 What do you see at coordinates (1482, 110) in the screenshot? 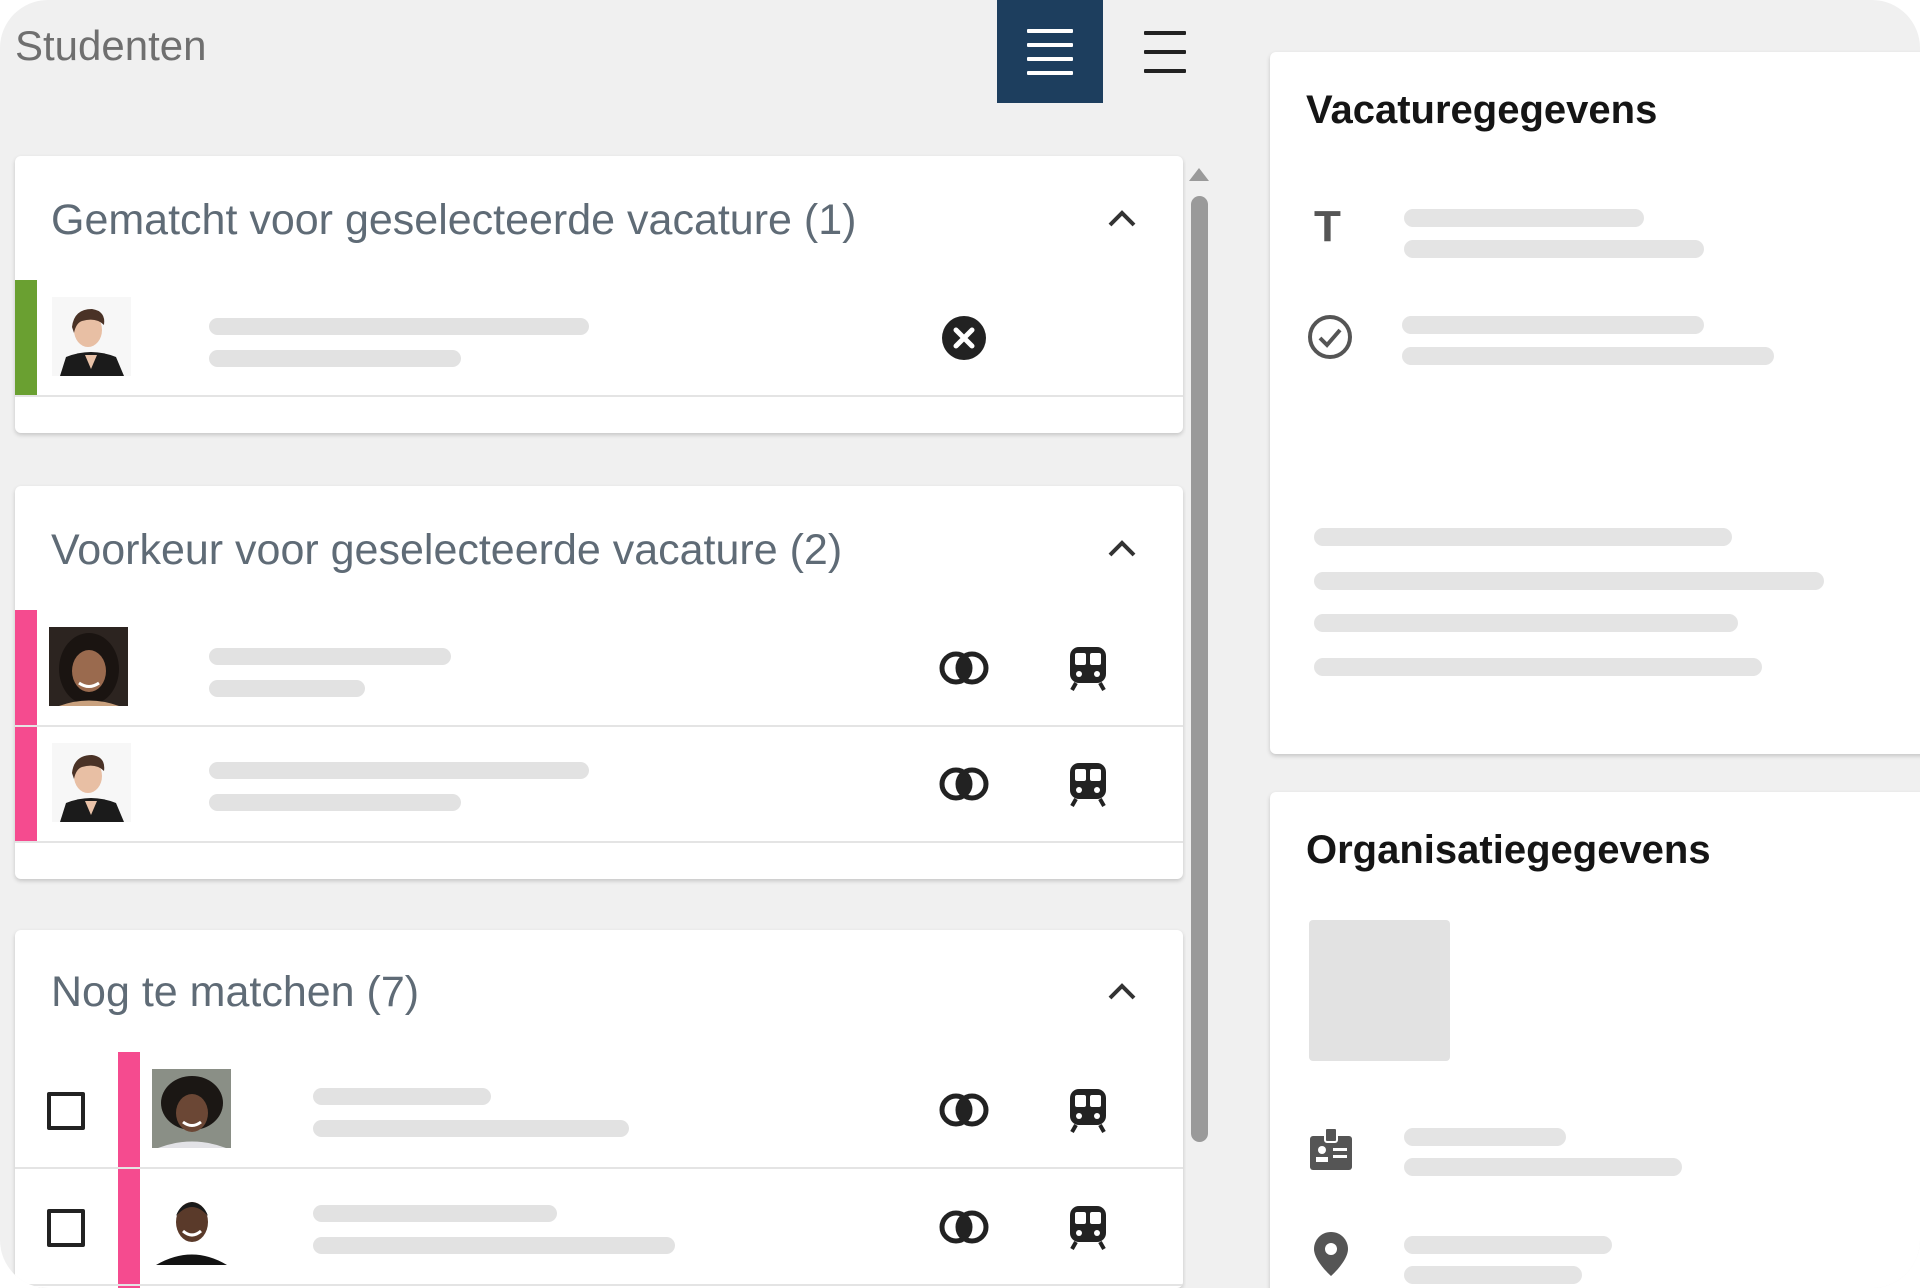
I see `vacancy-panel-title: Vacaturegegevens` at bounding box center [1482, 110].